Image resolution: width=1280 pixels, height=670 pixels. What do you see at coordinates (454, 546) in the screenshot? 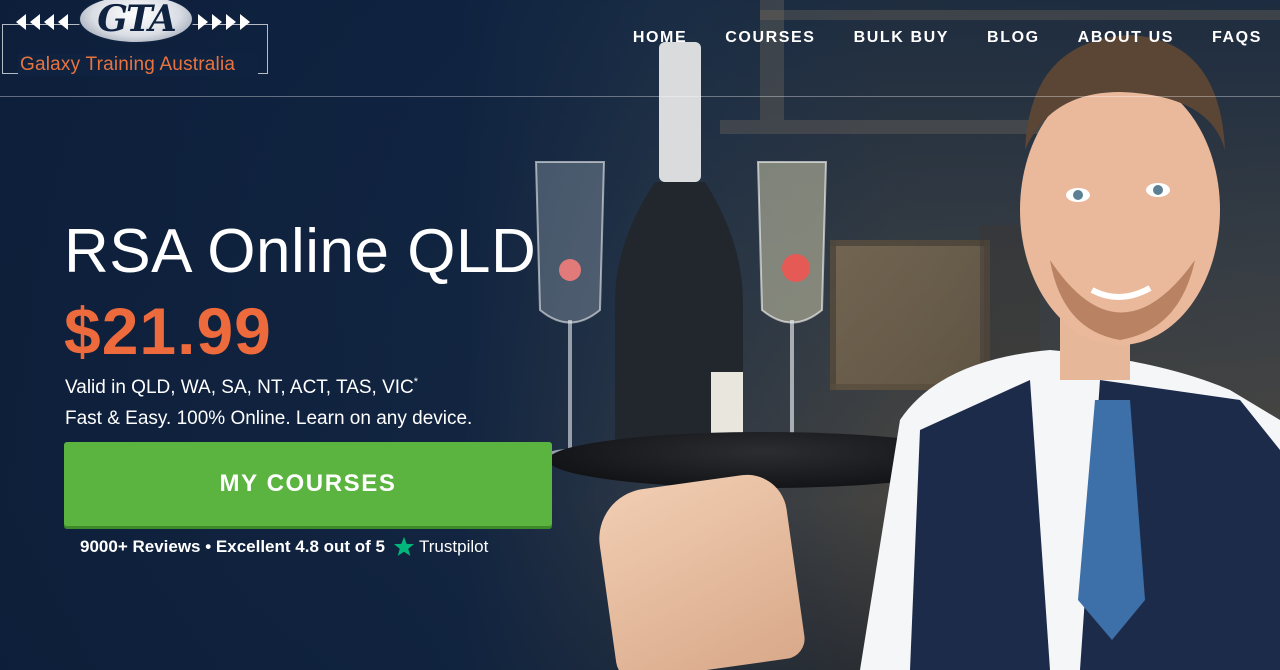
I see `trustpilot-label: Trustpilot` at bounding box center [454, 546].